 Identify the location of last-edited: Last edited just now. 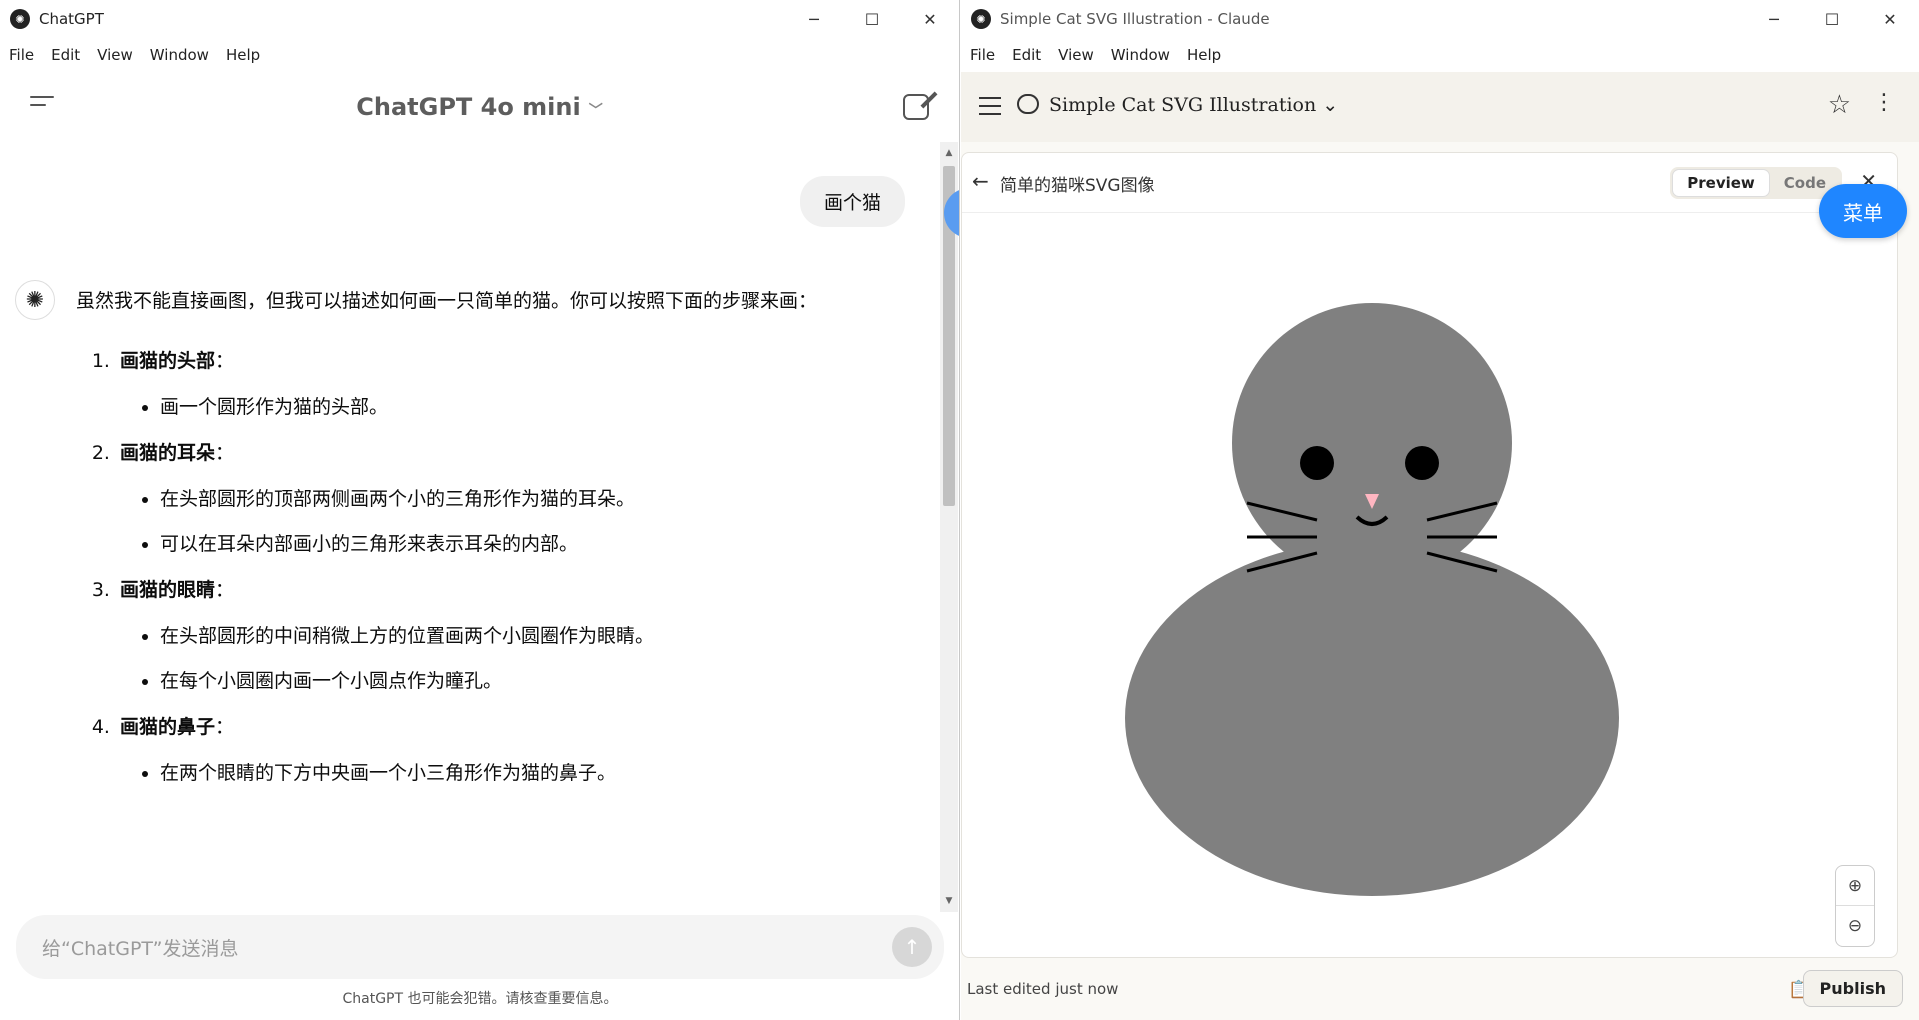
(1043, 989).